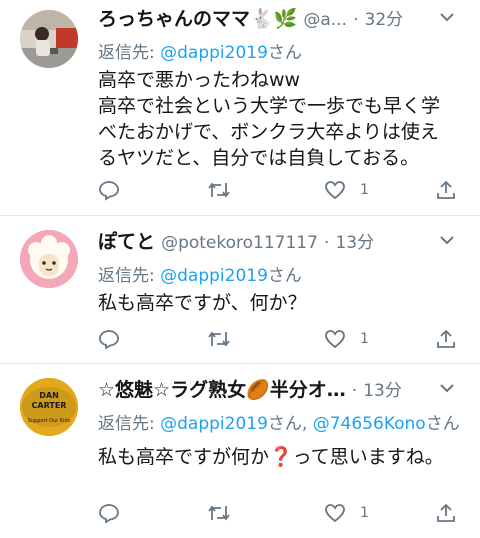  I want to click on tweet-header: ☆悠魅☆ラグ熟女🏉半分オ… · 13分, so click(281, 390).